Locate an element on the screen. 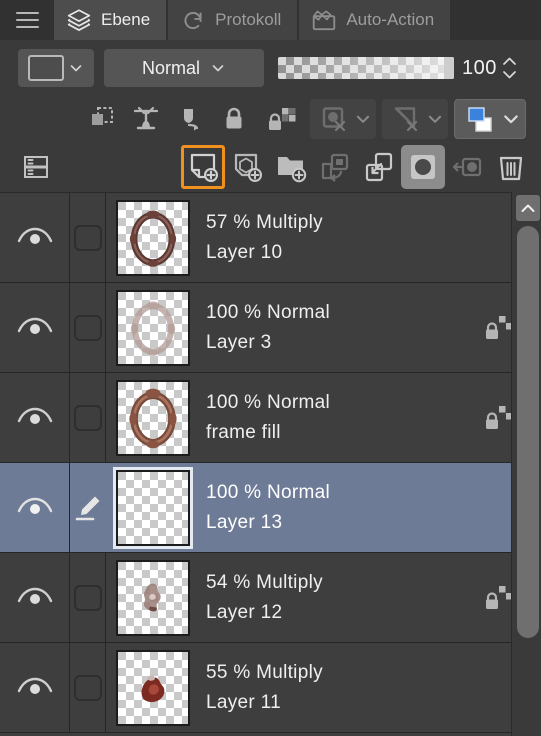 This screenshot has width=541, height=736. spinner-up-icon is located at coordinates (509, 61).